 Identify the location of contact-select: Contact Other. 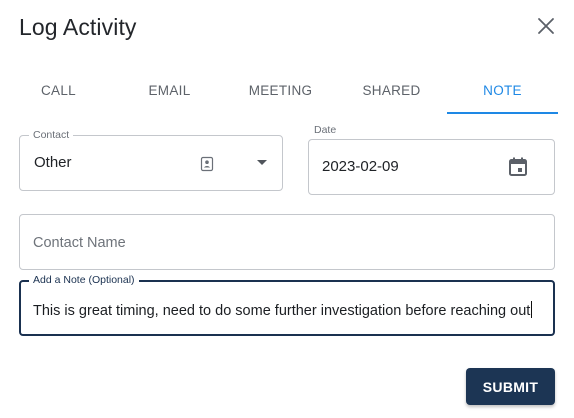
(151, 159).